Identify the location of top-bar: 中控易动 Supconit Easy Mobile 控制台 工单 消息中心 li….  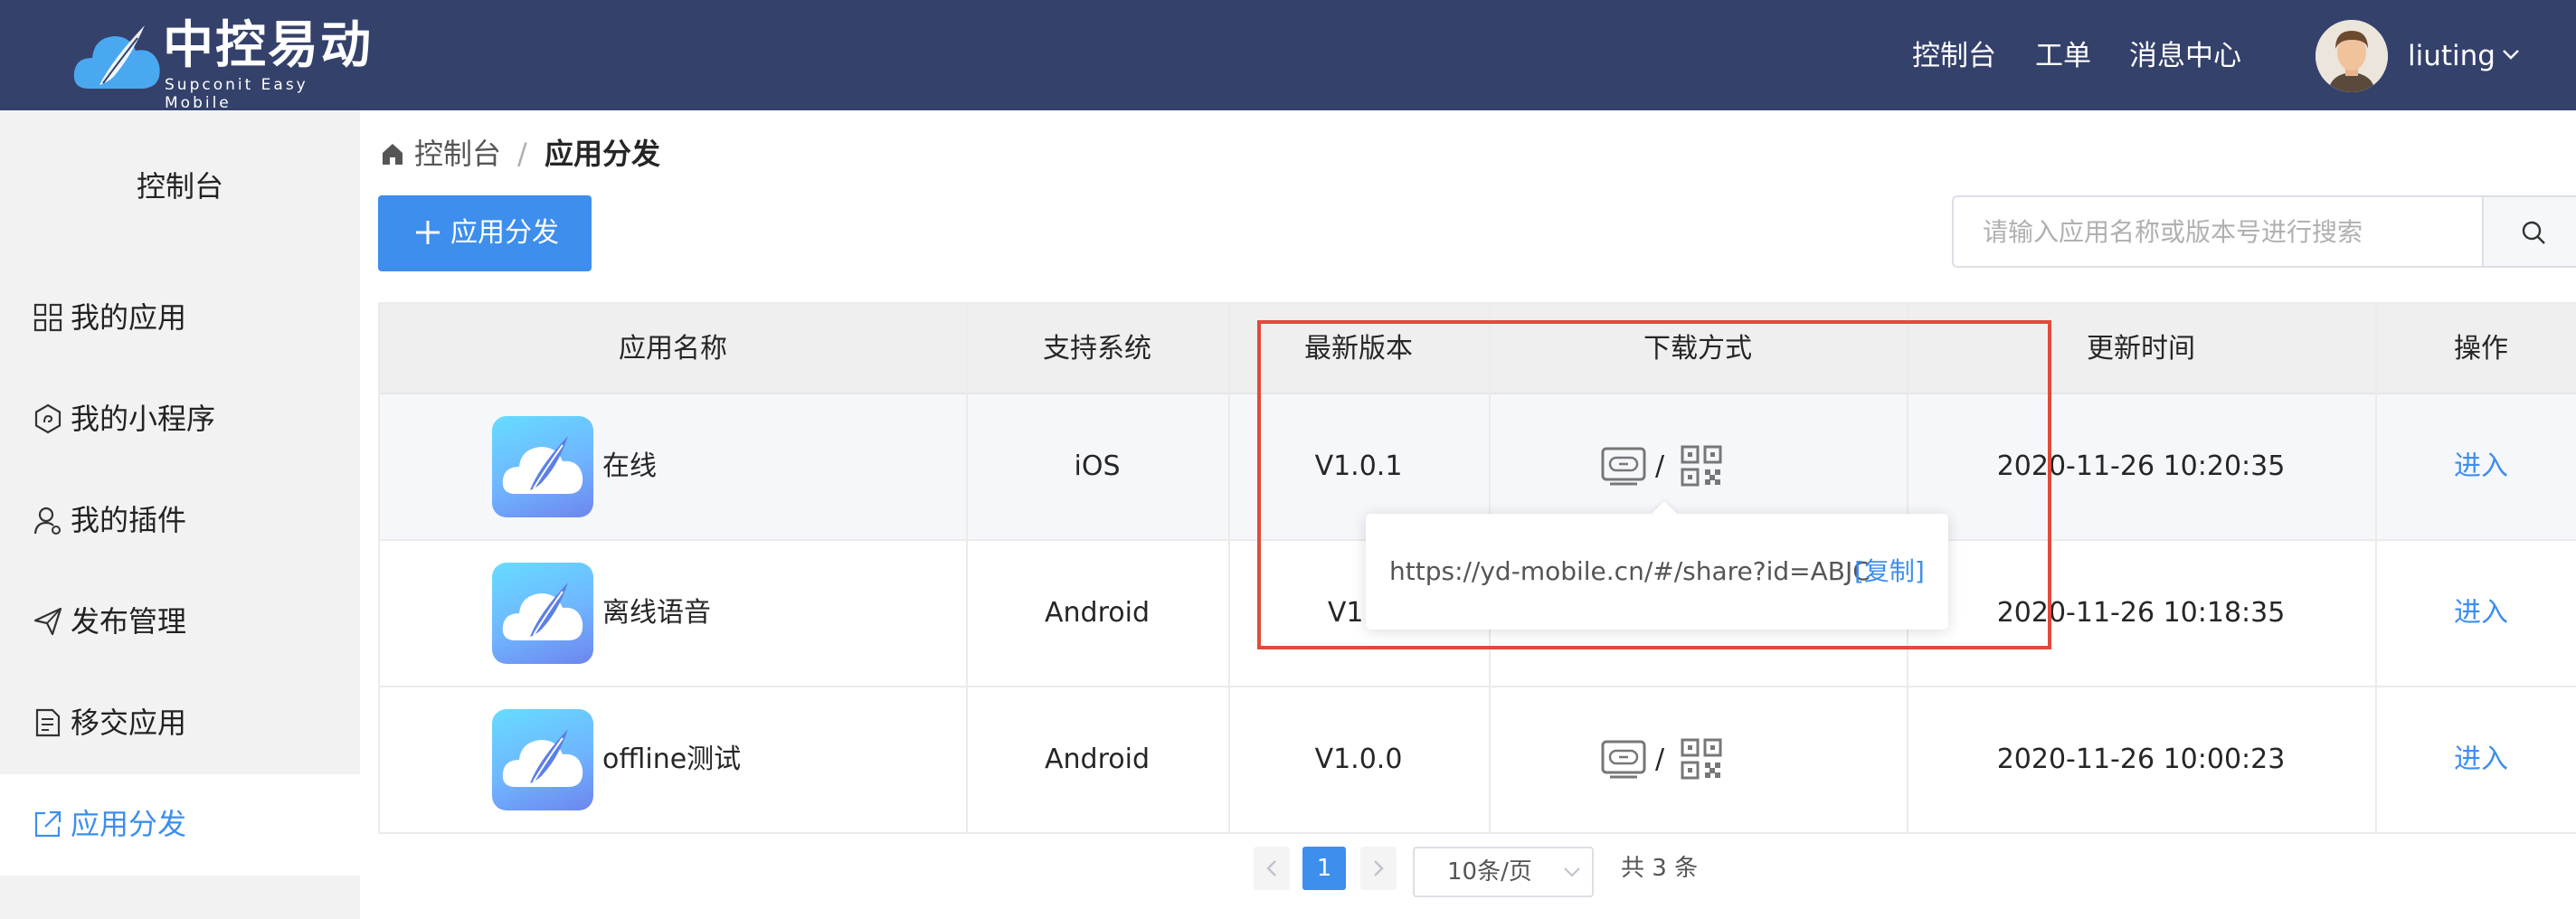
(1288, 56).